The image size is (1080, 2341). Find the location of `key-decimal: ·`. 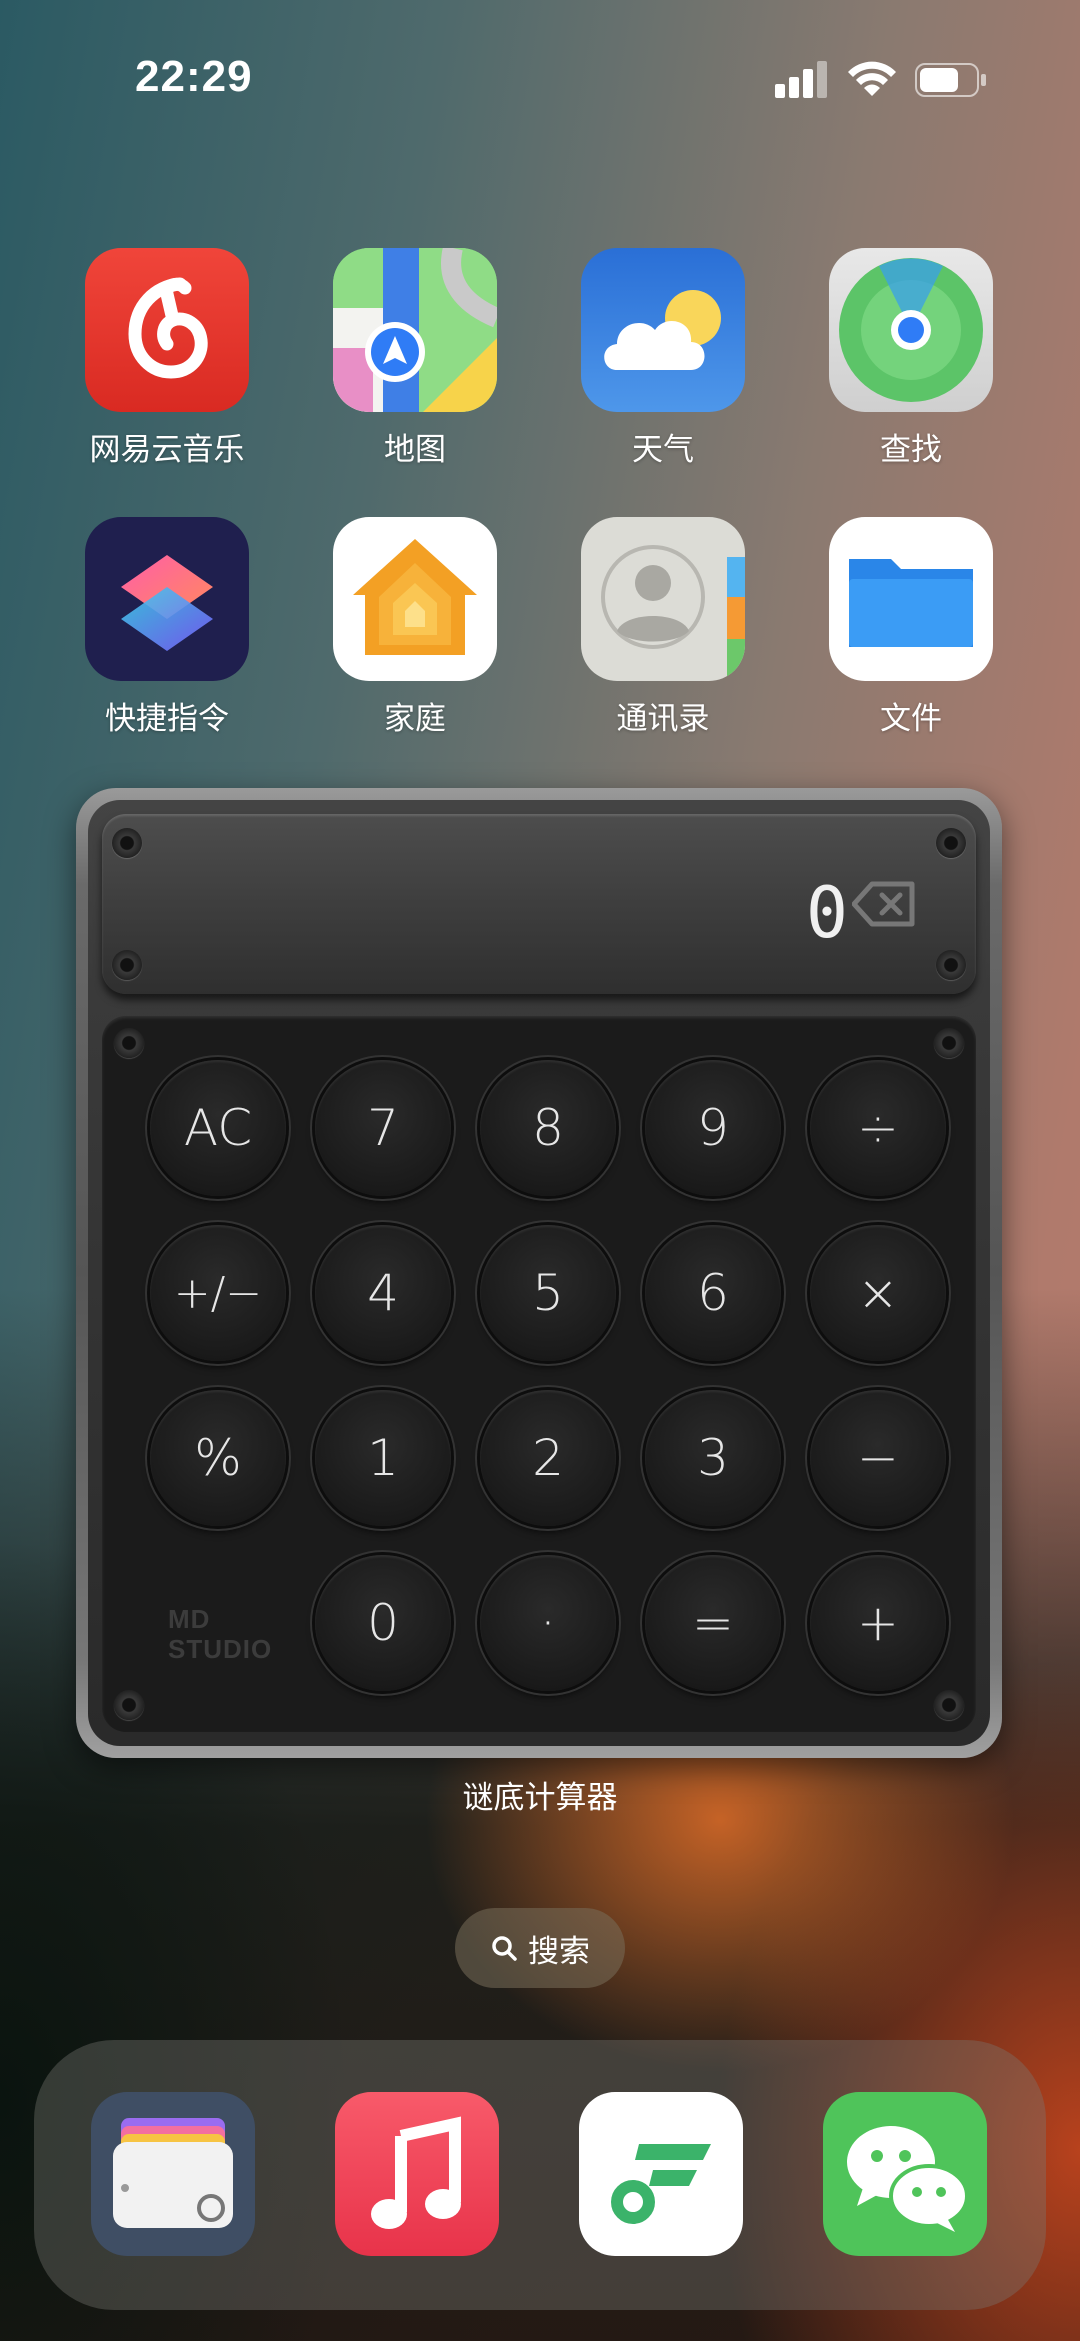

key-decimal: · is located at coordinates (548, 1623).